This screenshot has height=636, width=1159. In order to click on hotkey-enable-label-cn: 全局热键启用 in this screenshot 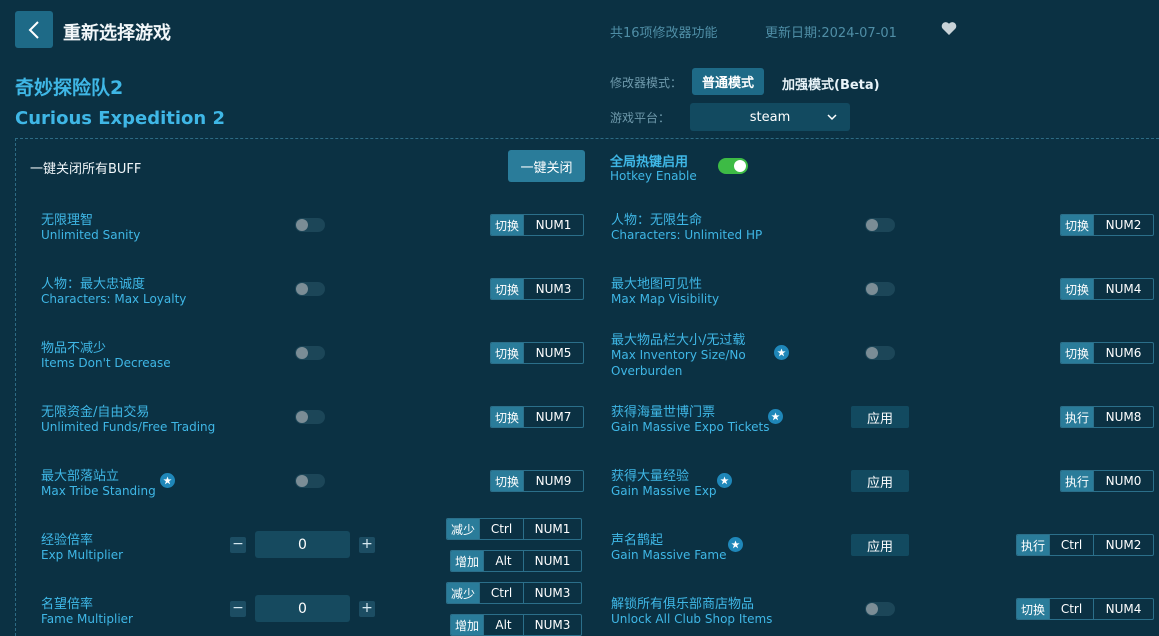, I will do `click(649, 162)`.